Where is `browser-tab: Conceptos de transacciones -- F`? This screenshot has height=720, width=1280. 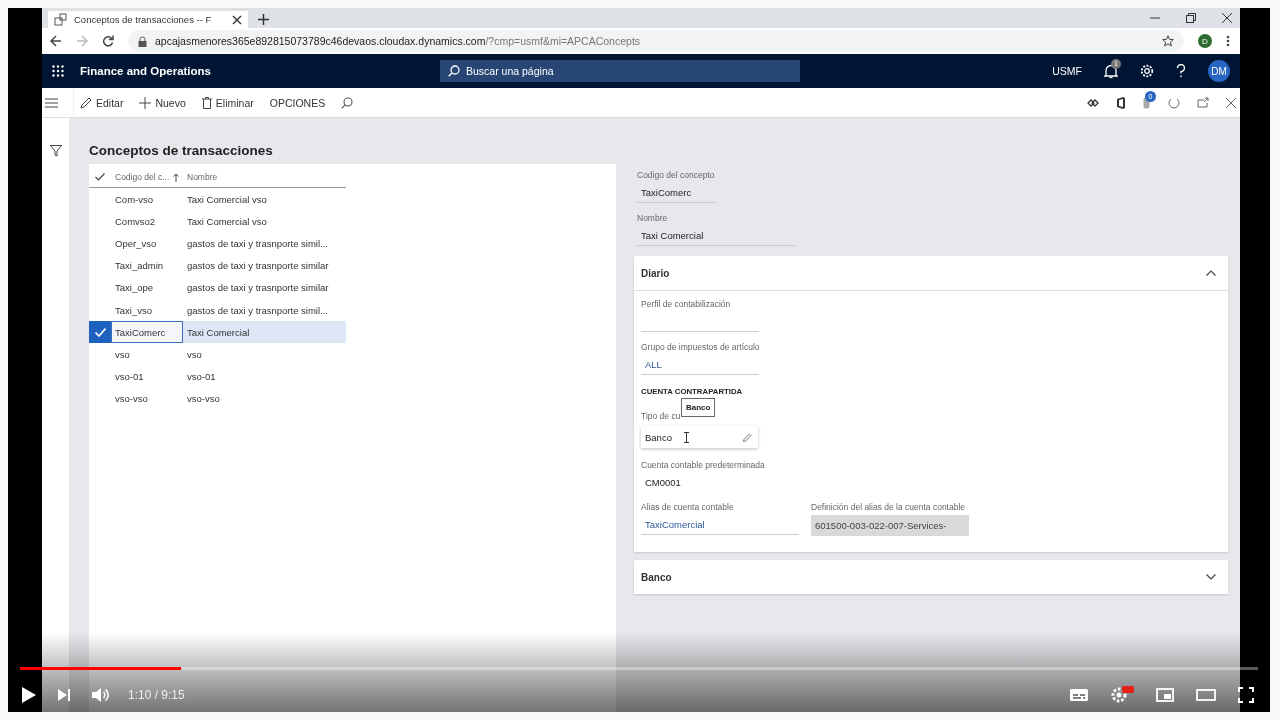 browser-tab: Conceptos de transacciones -- F is located at coordinates (148, 19).